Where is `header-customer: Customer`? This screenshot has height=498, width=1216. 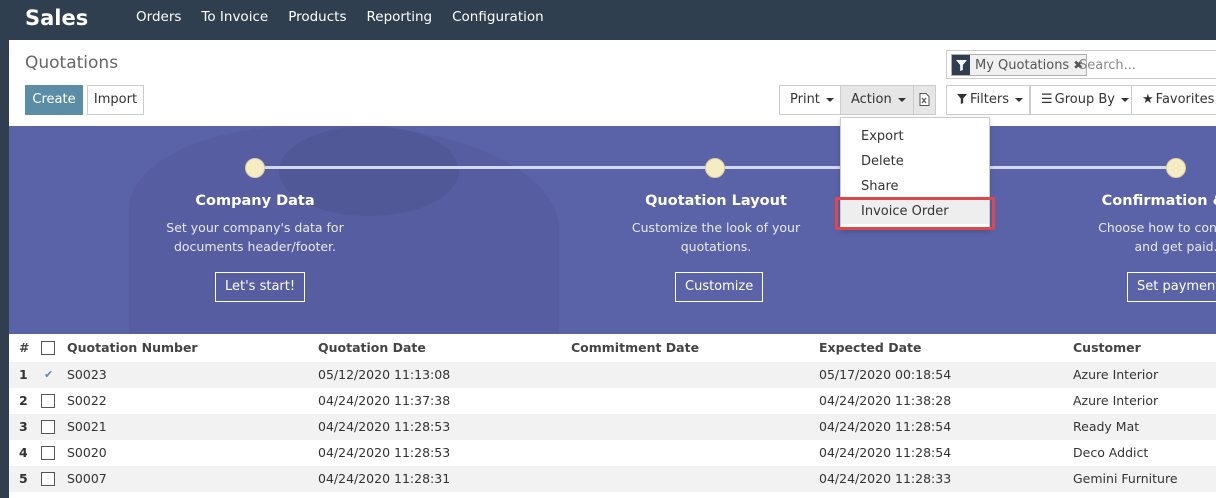
header-customer: Customer is located at coordinates (1107, 348).